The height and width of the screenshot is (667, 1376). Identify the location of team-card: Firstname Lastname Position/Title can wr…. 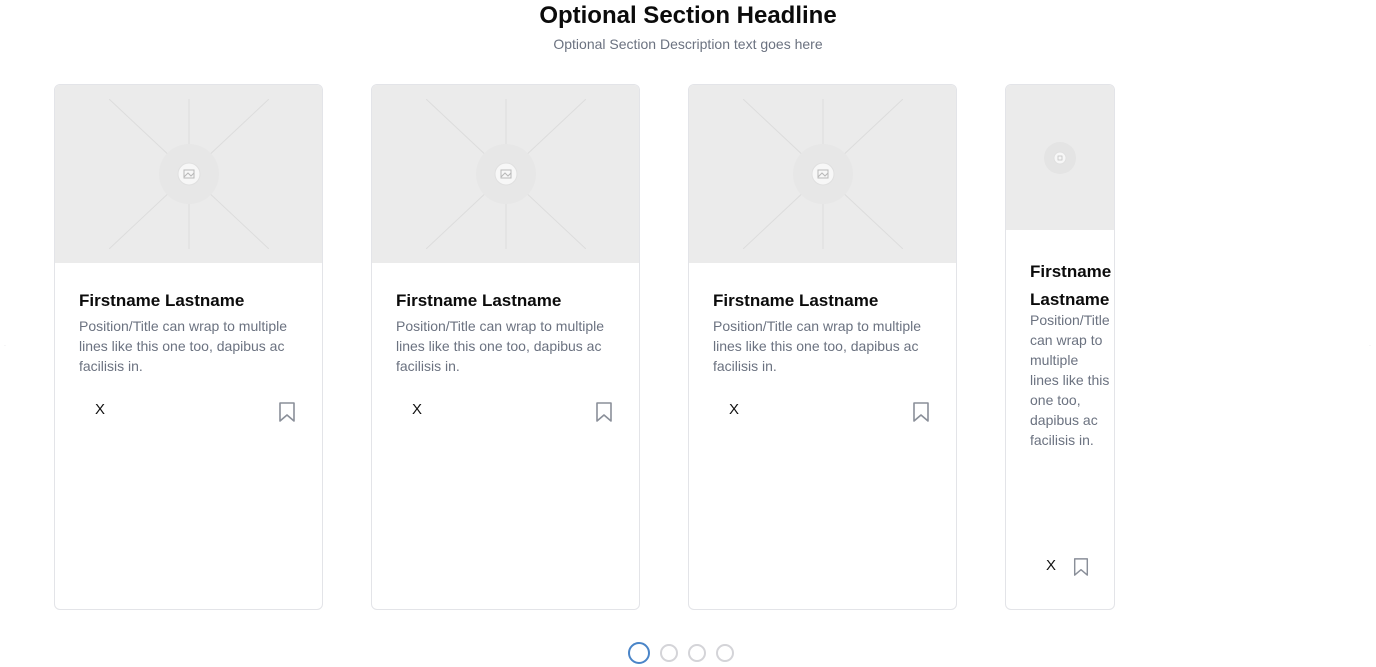
(1060, 347).